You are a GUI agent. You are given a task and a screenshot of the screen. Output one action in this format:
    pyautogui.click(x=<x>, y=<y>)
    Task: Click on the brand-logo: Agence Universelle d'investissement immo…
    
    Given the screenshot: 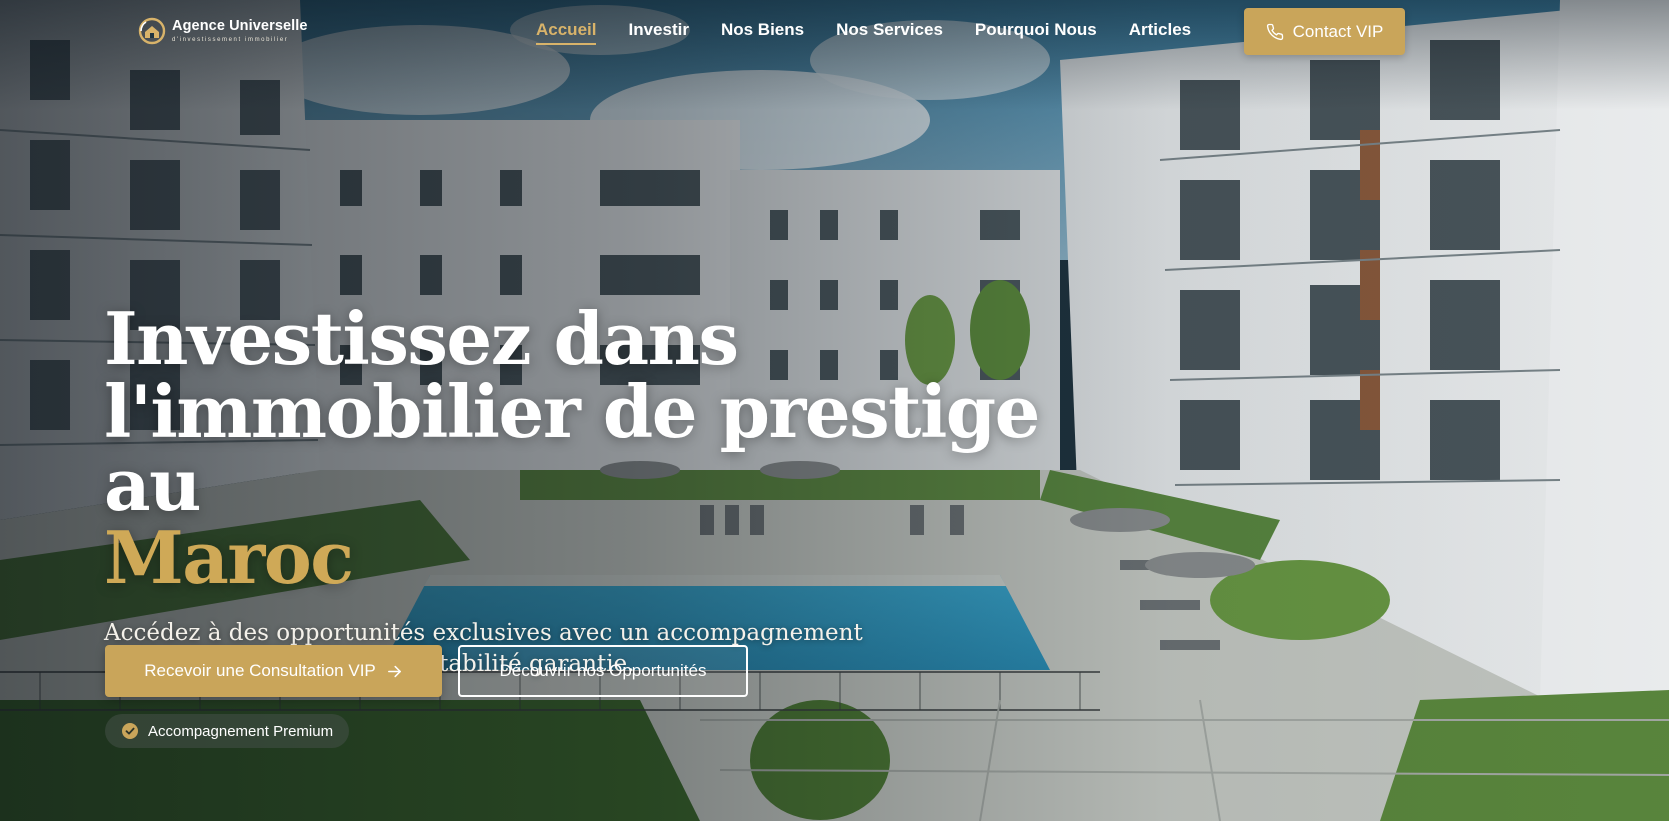 What is the action you would take?
    pyautogui.click(x=223, y=31)
    